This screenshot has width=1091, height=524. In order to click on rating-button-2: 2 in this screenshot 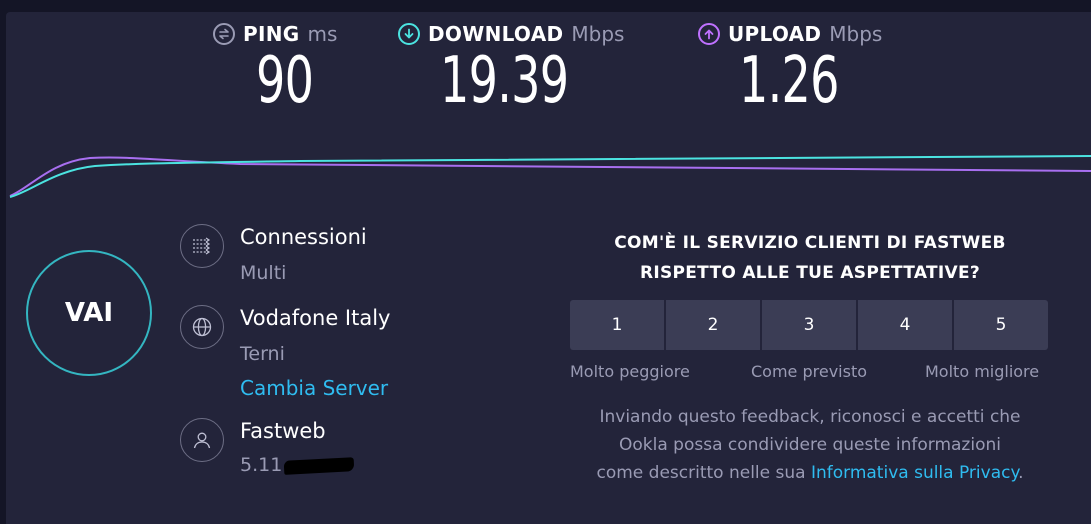, I will do `click(713, 325)`.